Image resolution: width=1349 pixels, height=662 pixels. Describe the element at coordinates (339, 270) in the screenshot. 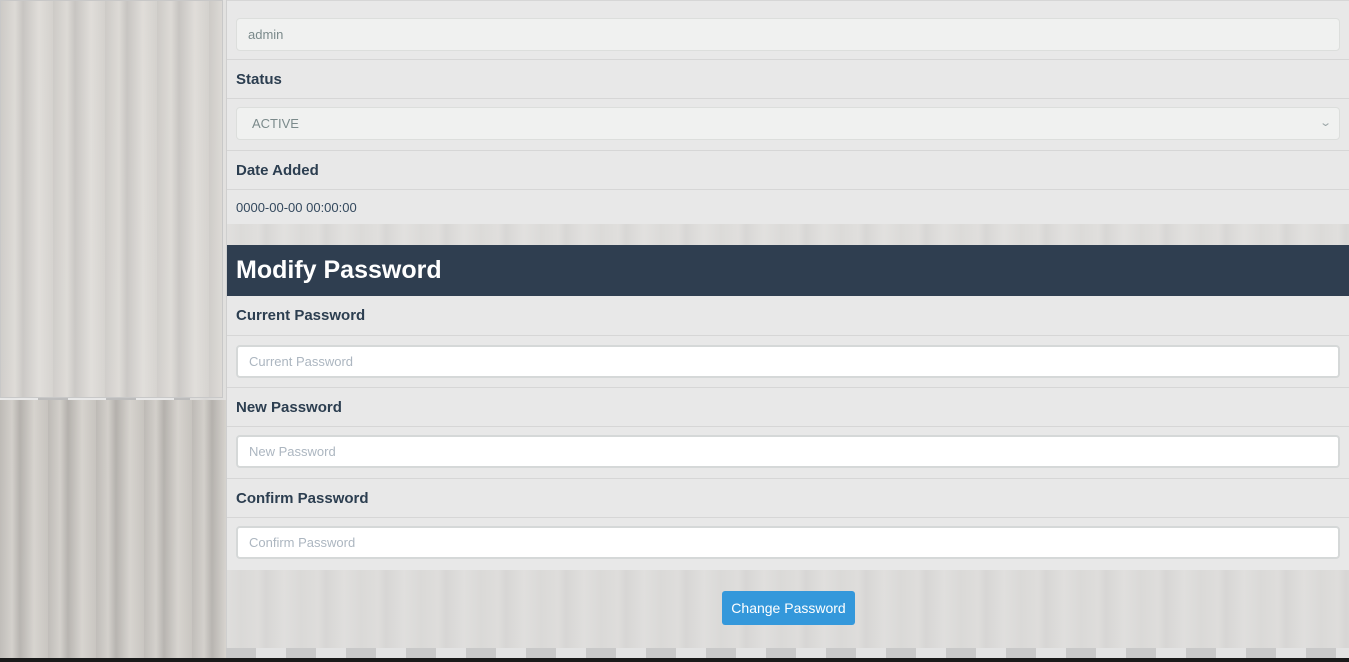

I see `modify-password-title: Modify Password` at that location.